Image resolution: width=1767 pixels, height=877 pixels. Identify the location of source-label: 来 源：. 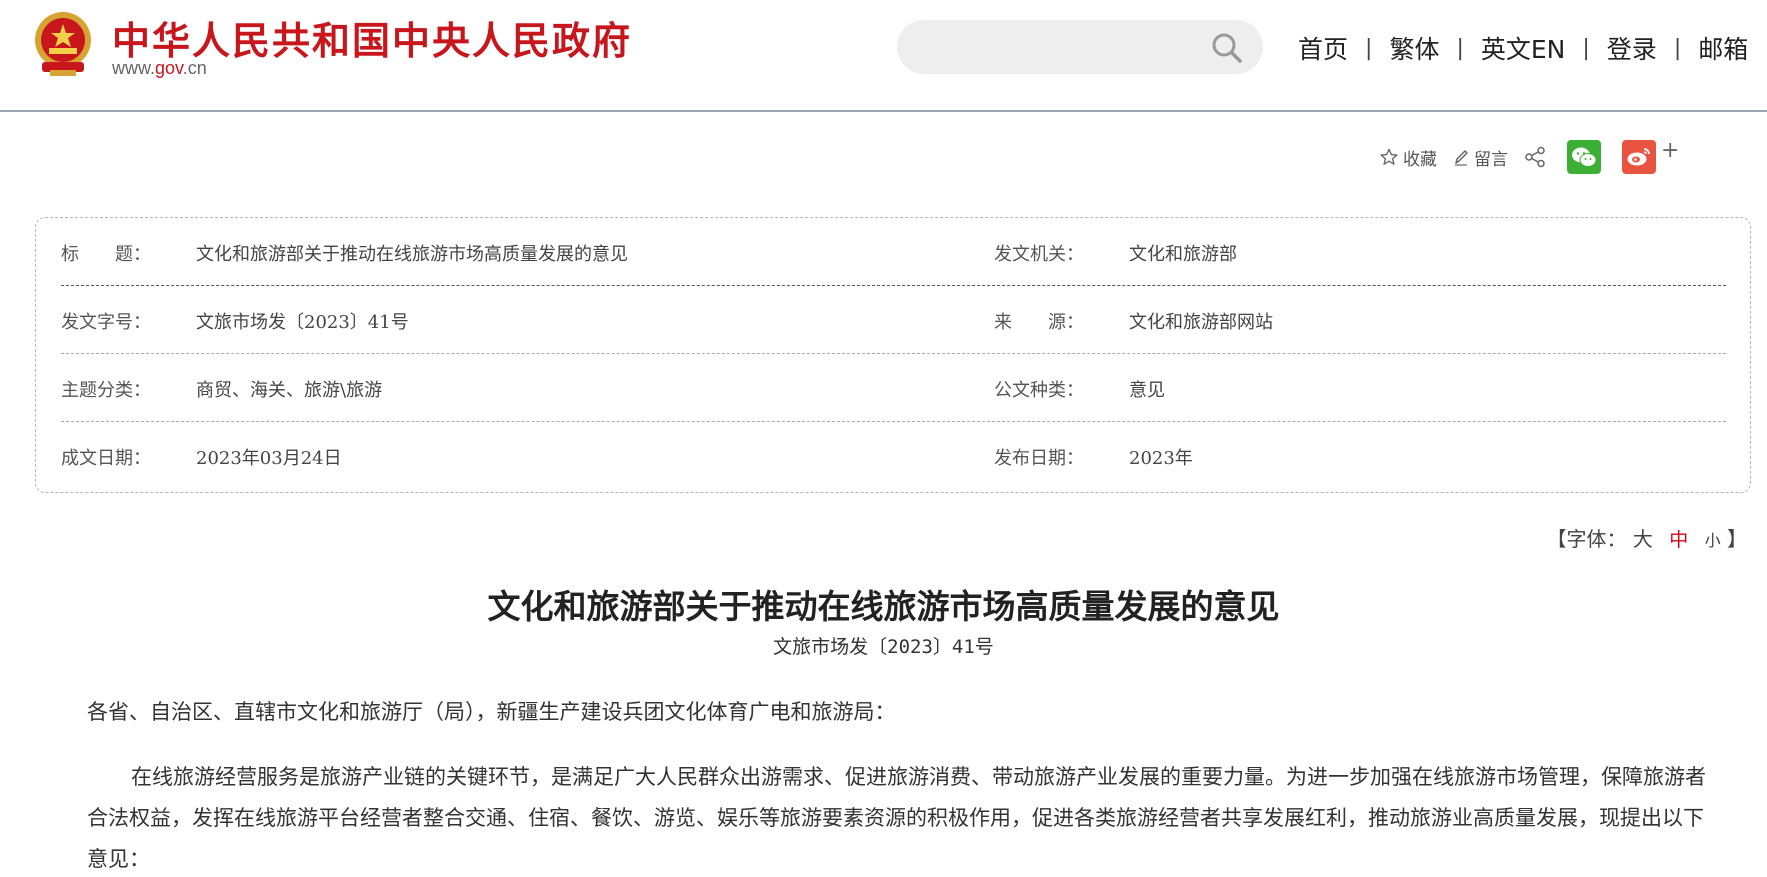
(1039, 322).